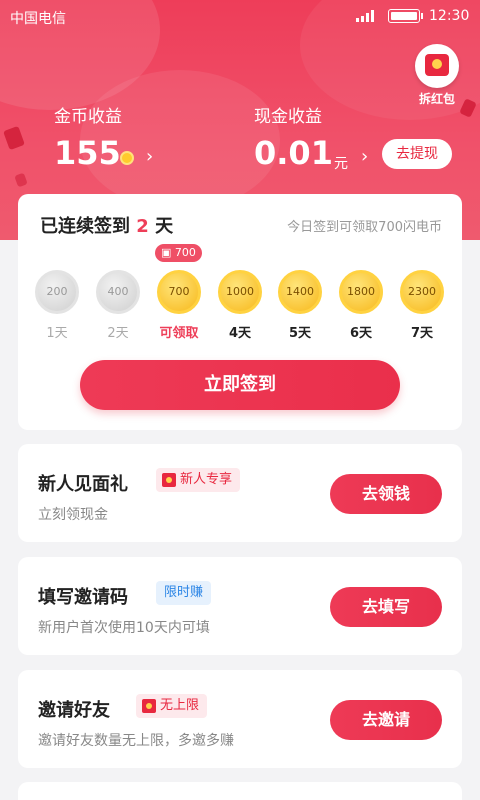 This screenshot has width=480, height=800. I want to click on signin-day: 2300 7天, so click(422, 305).